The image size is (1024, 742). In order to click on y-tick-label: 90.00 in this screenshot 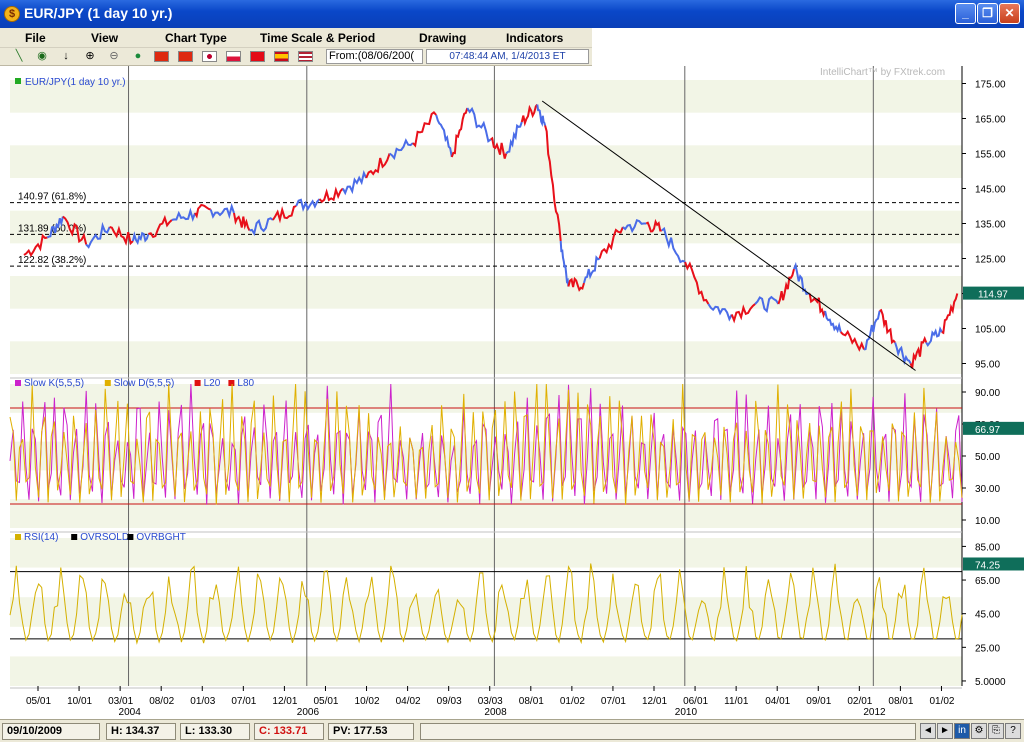, I will do `click(987, 393)`.